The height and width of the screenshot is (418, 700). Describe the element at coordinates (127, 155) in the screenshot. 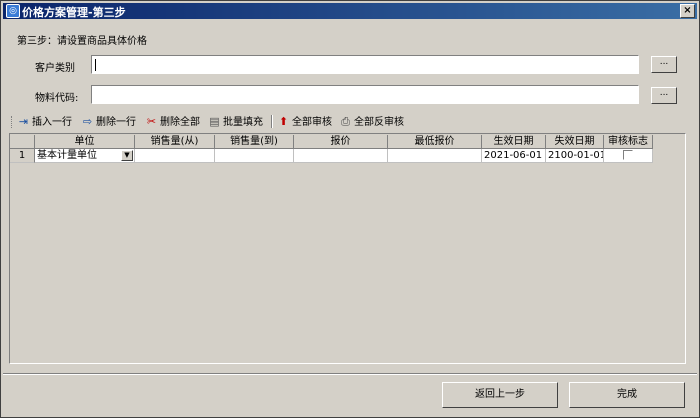

I see `chevron-down-icon: ▼` at that location.